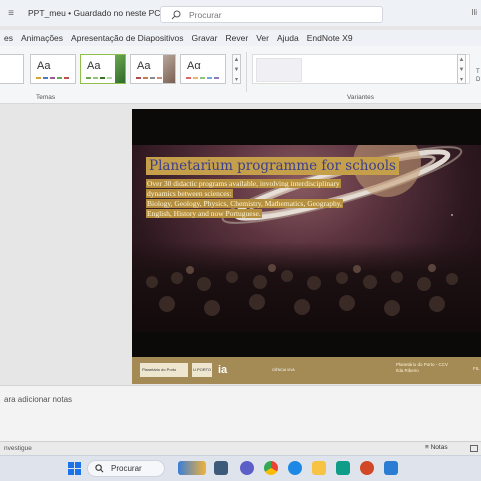 The height and width of the screenshot is (481, 481). Describe the element at coordinates (18, 448) in the screenshot. I see `status-left-text: nvestigue` at that location.